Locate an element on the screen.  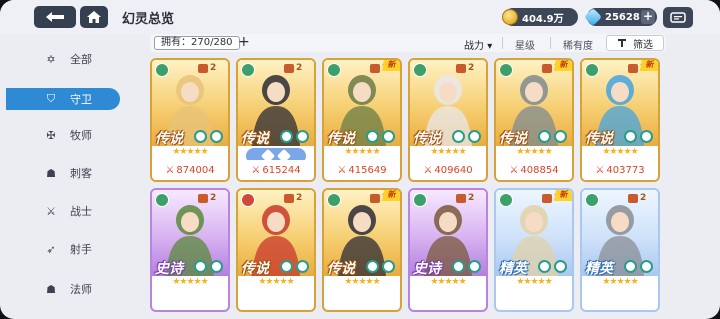
hero-card: 2新精英★★★★★ is located at coordinates (534, 250).